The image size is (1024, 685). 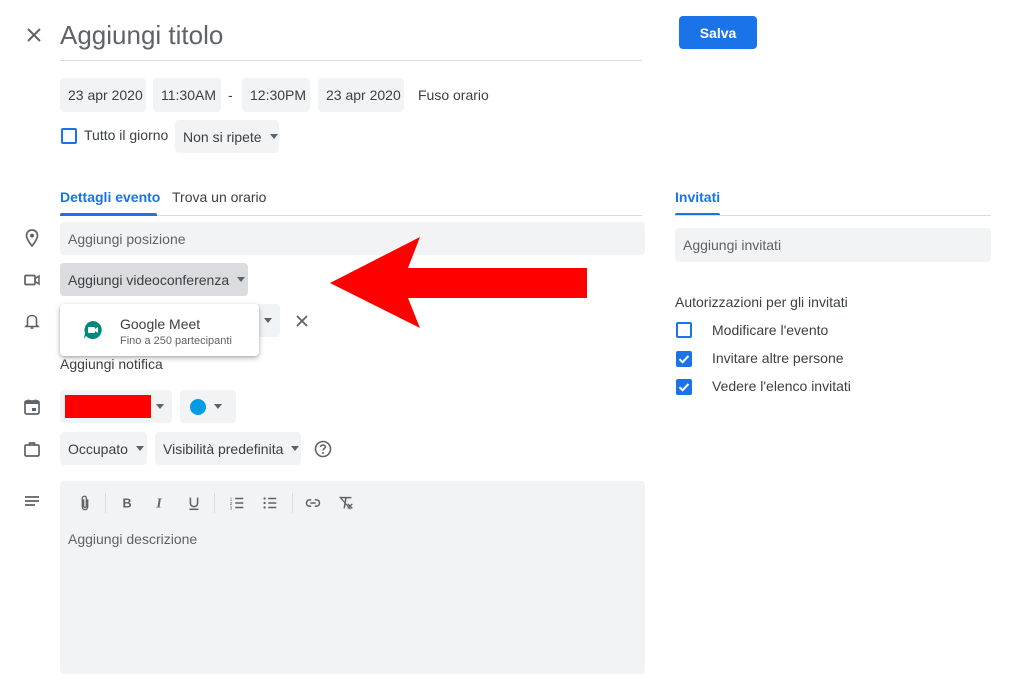 What do you see at coordinates (142, 35) in the screenshot?
I see `title-placeholder: Aggiungi titolo` at bounding box center [142, 35].